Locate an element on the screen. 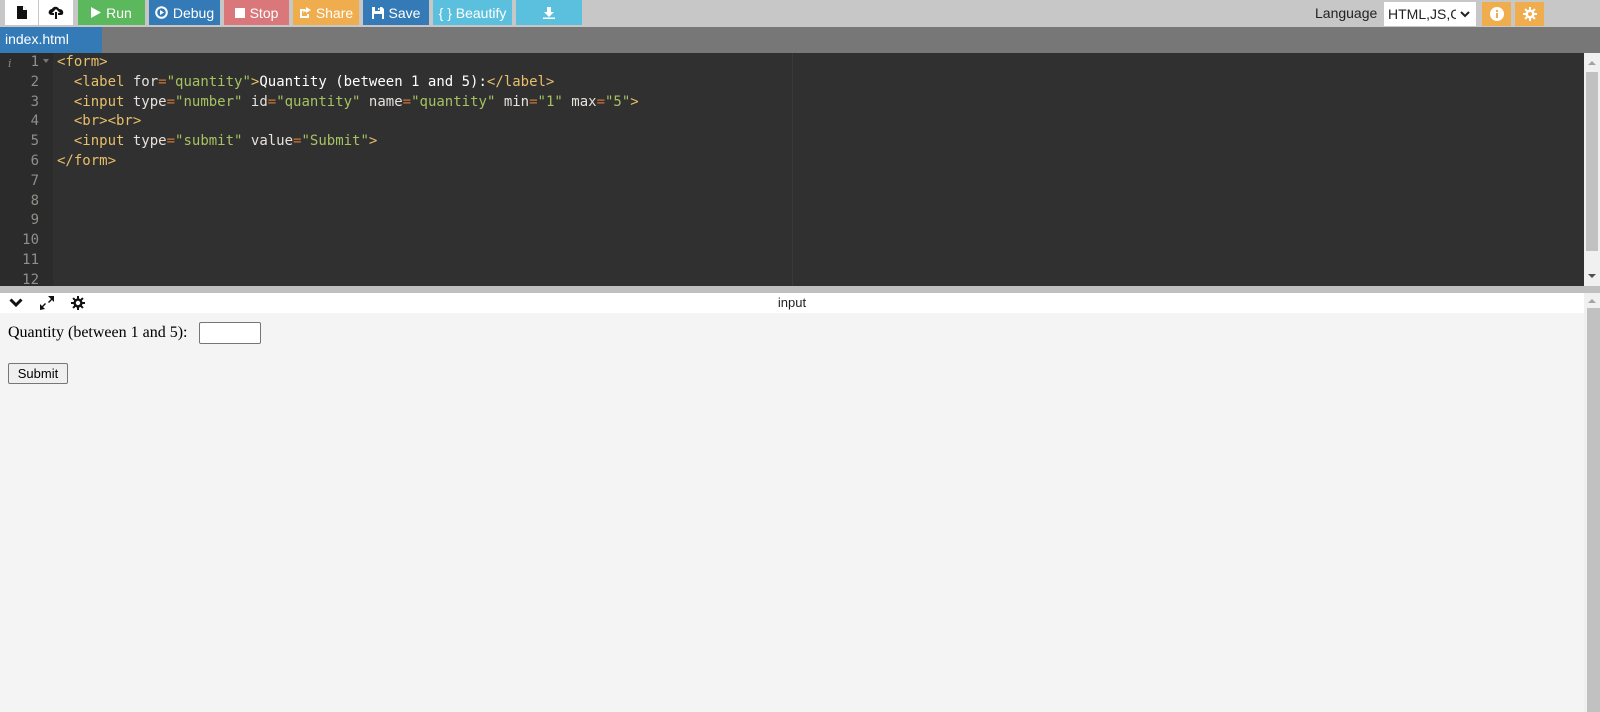 The height and width of the screenshot is (712, 1600). code-token: <form> is located at coordinates (82, 62).